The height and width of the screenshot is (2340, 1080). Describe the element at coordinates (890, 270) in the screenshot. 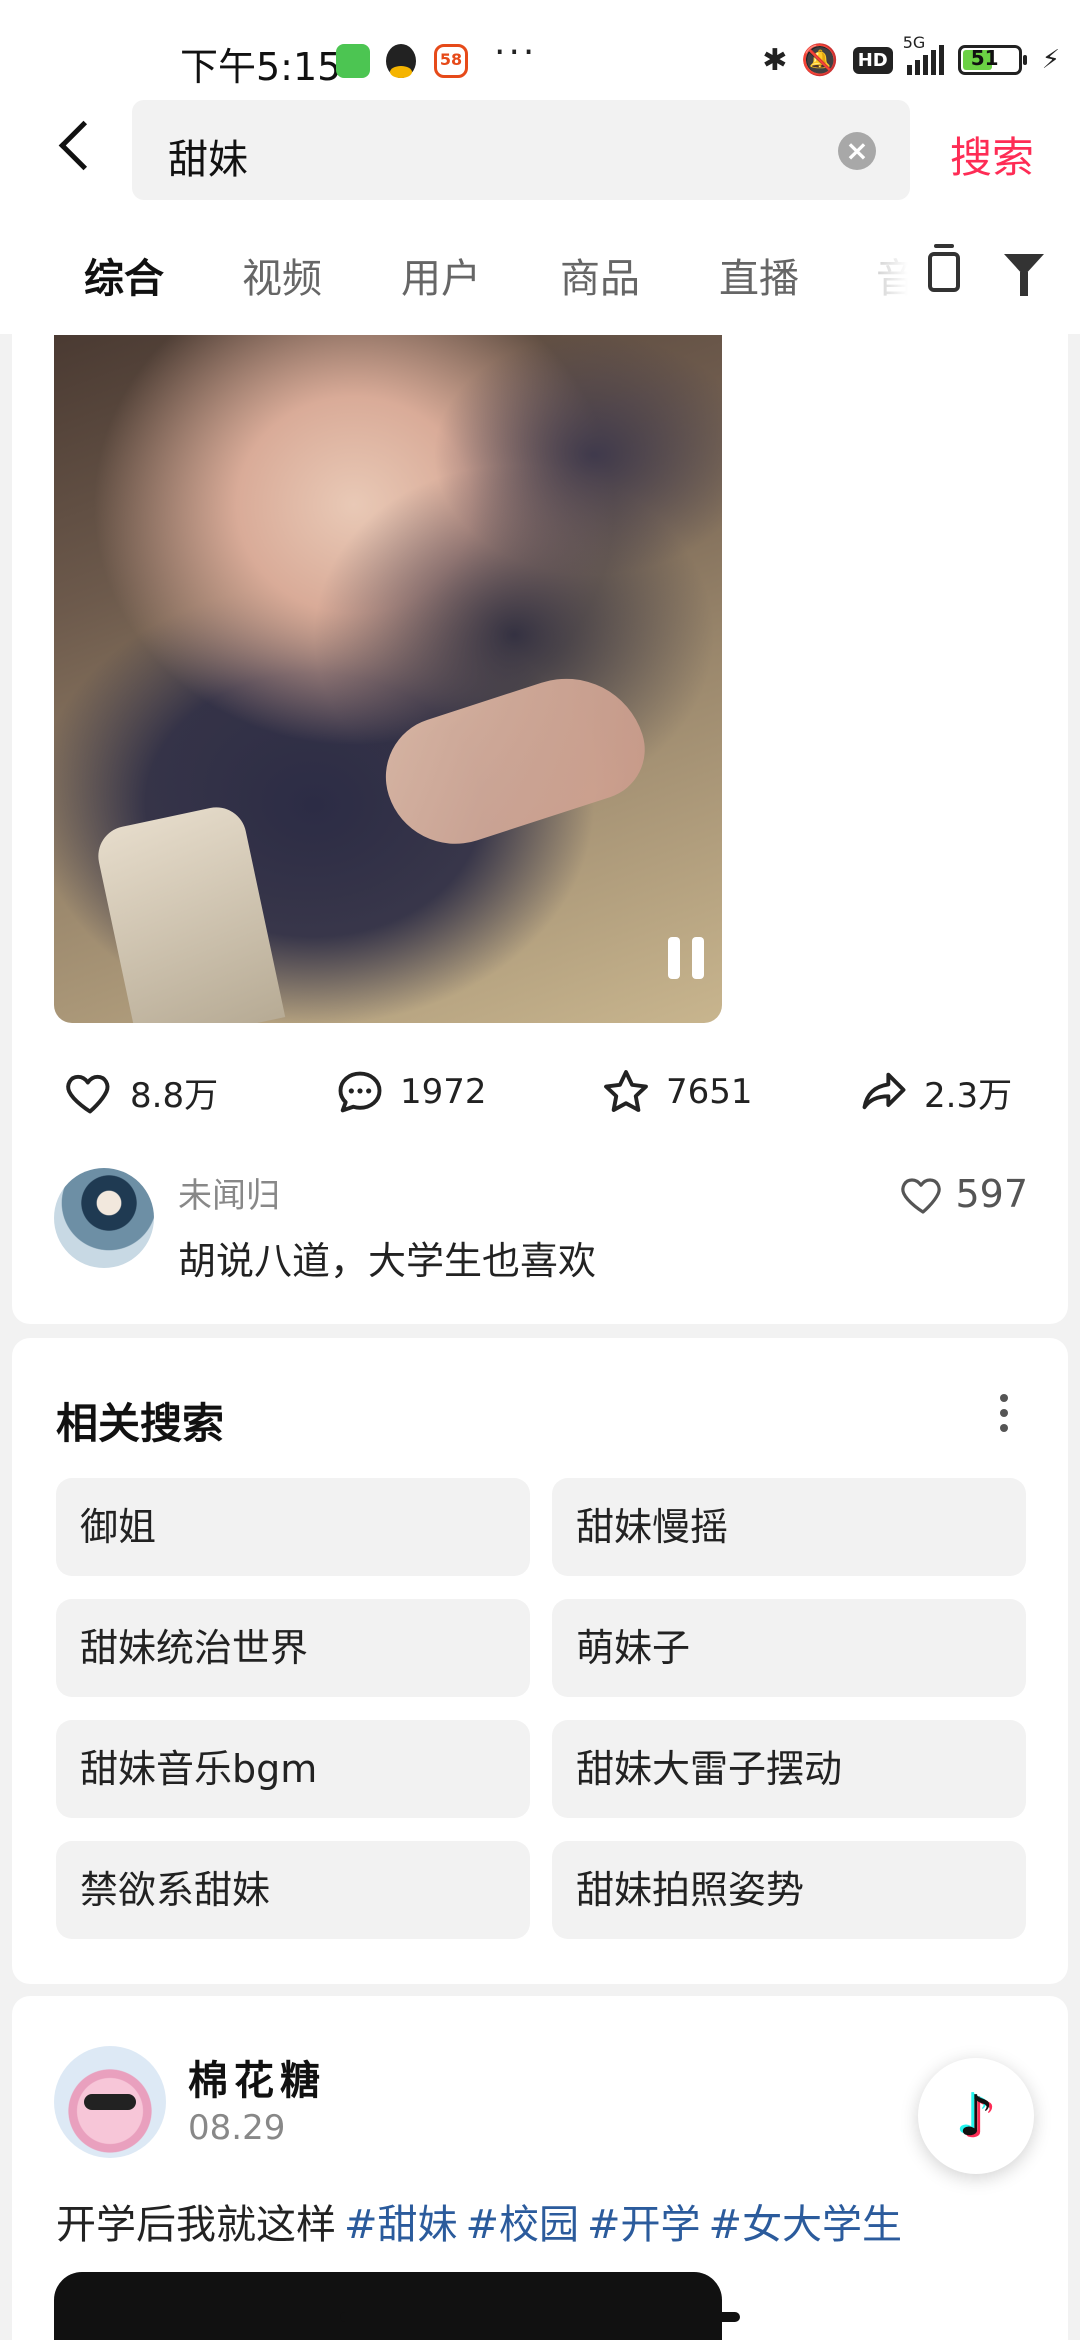

I see `tab-fade` at that location.